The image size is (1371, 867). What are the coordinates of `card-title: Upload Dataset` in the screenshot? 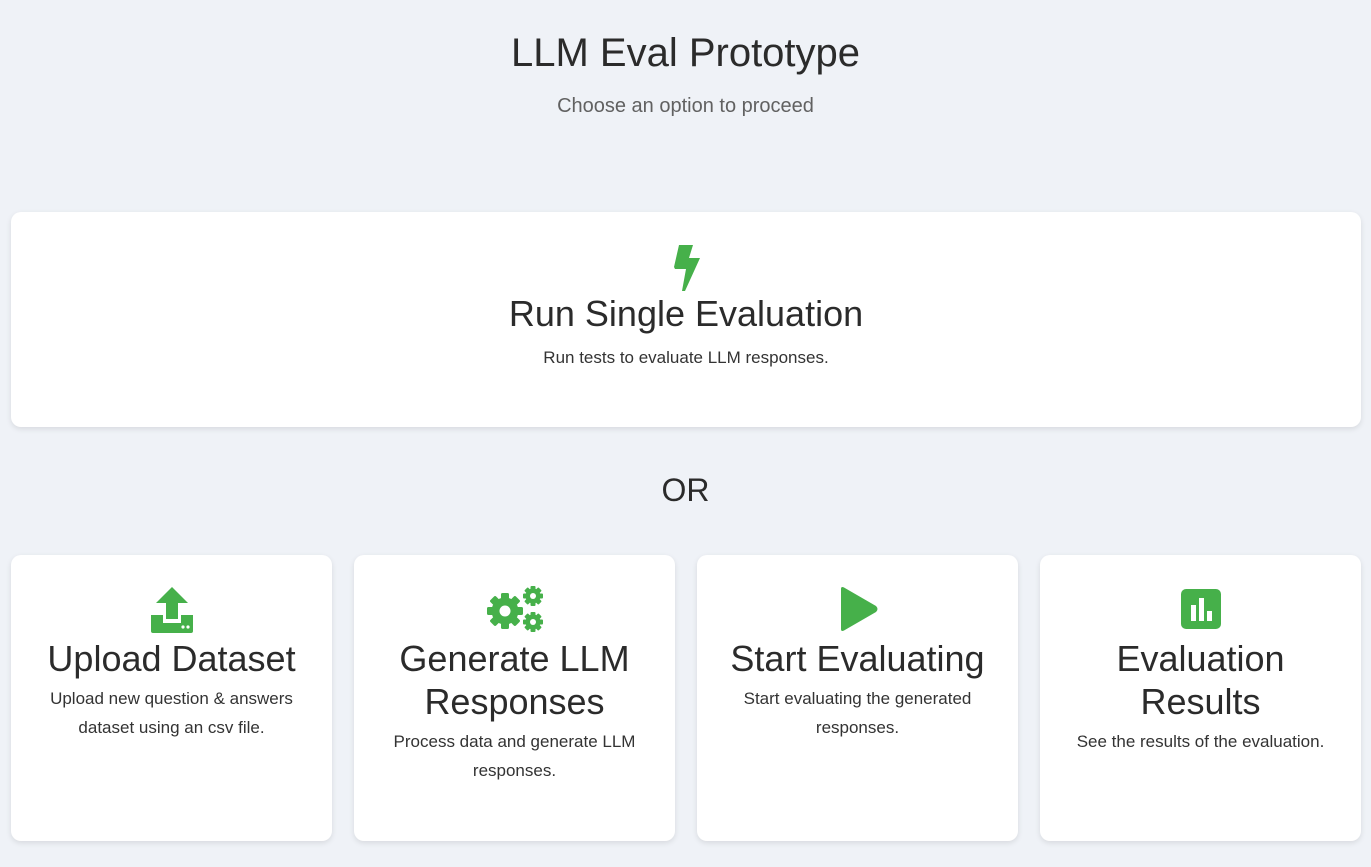 It's located at (171, 658).